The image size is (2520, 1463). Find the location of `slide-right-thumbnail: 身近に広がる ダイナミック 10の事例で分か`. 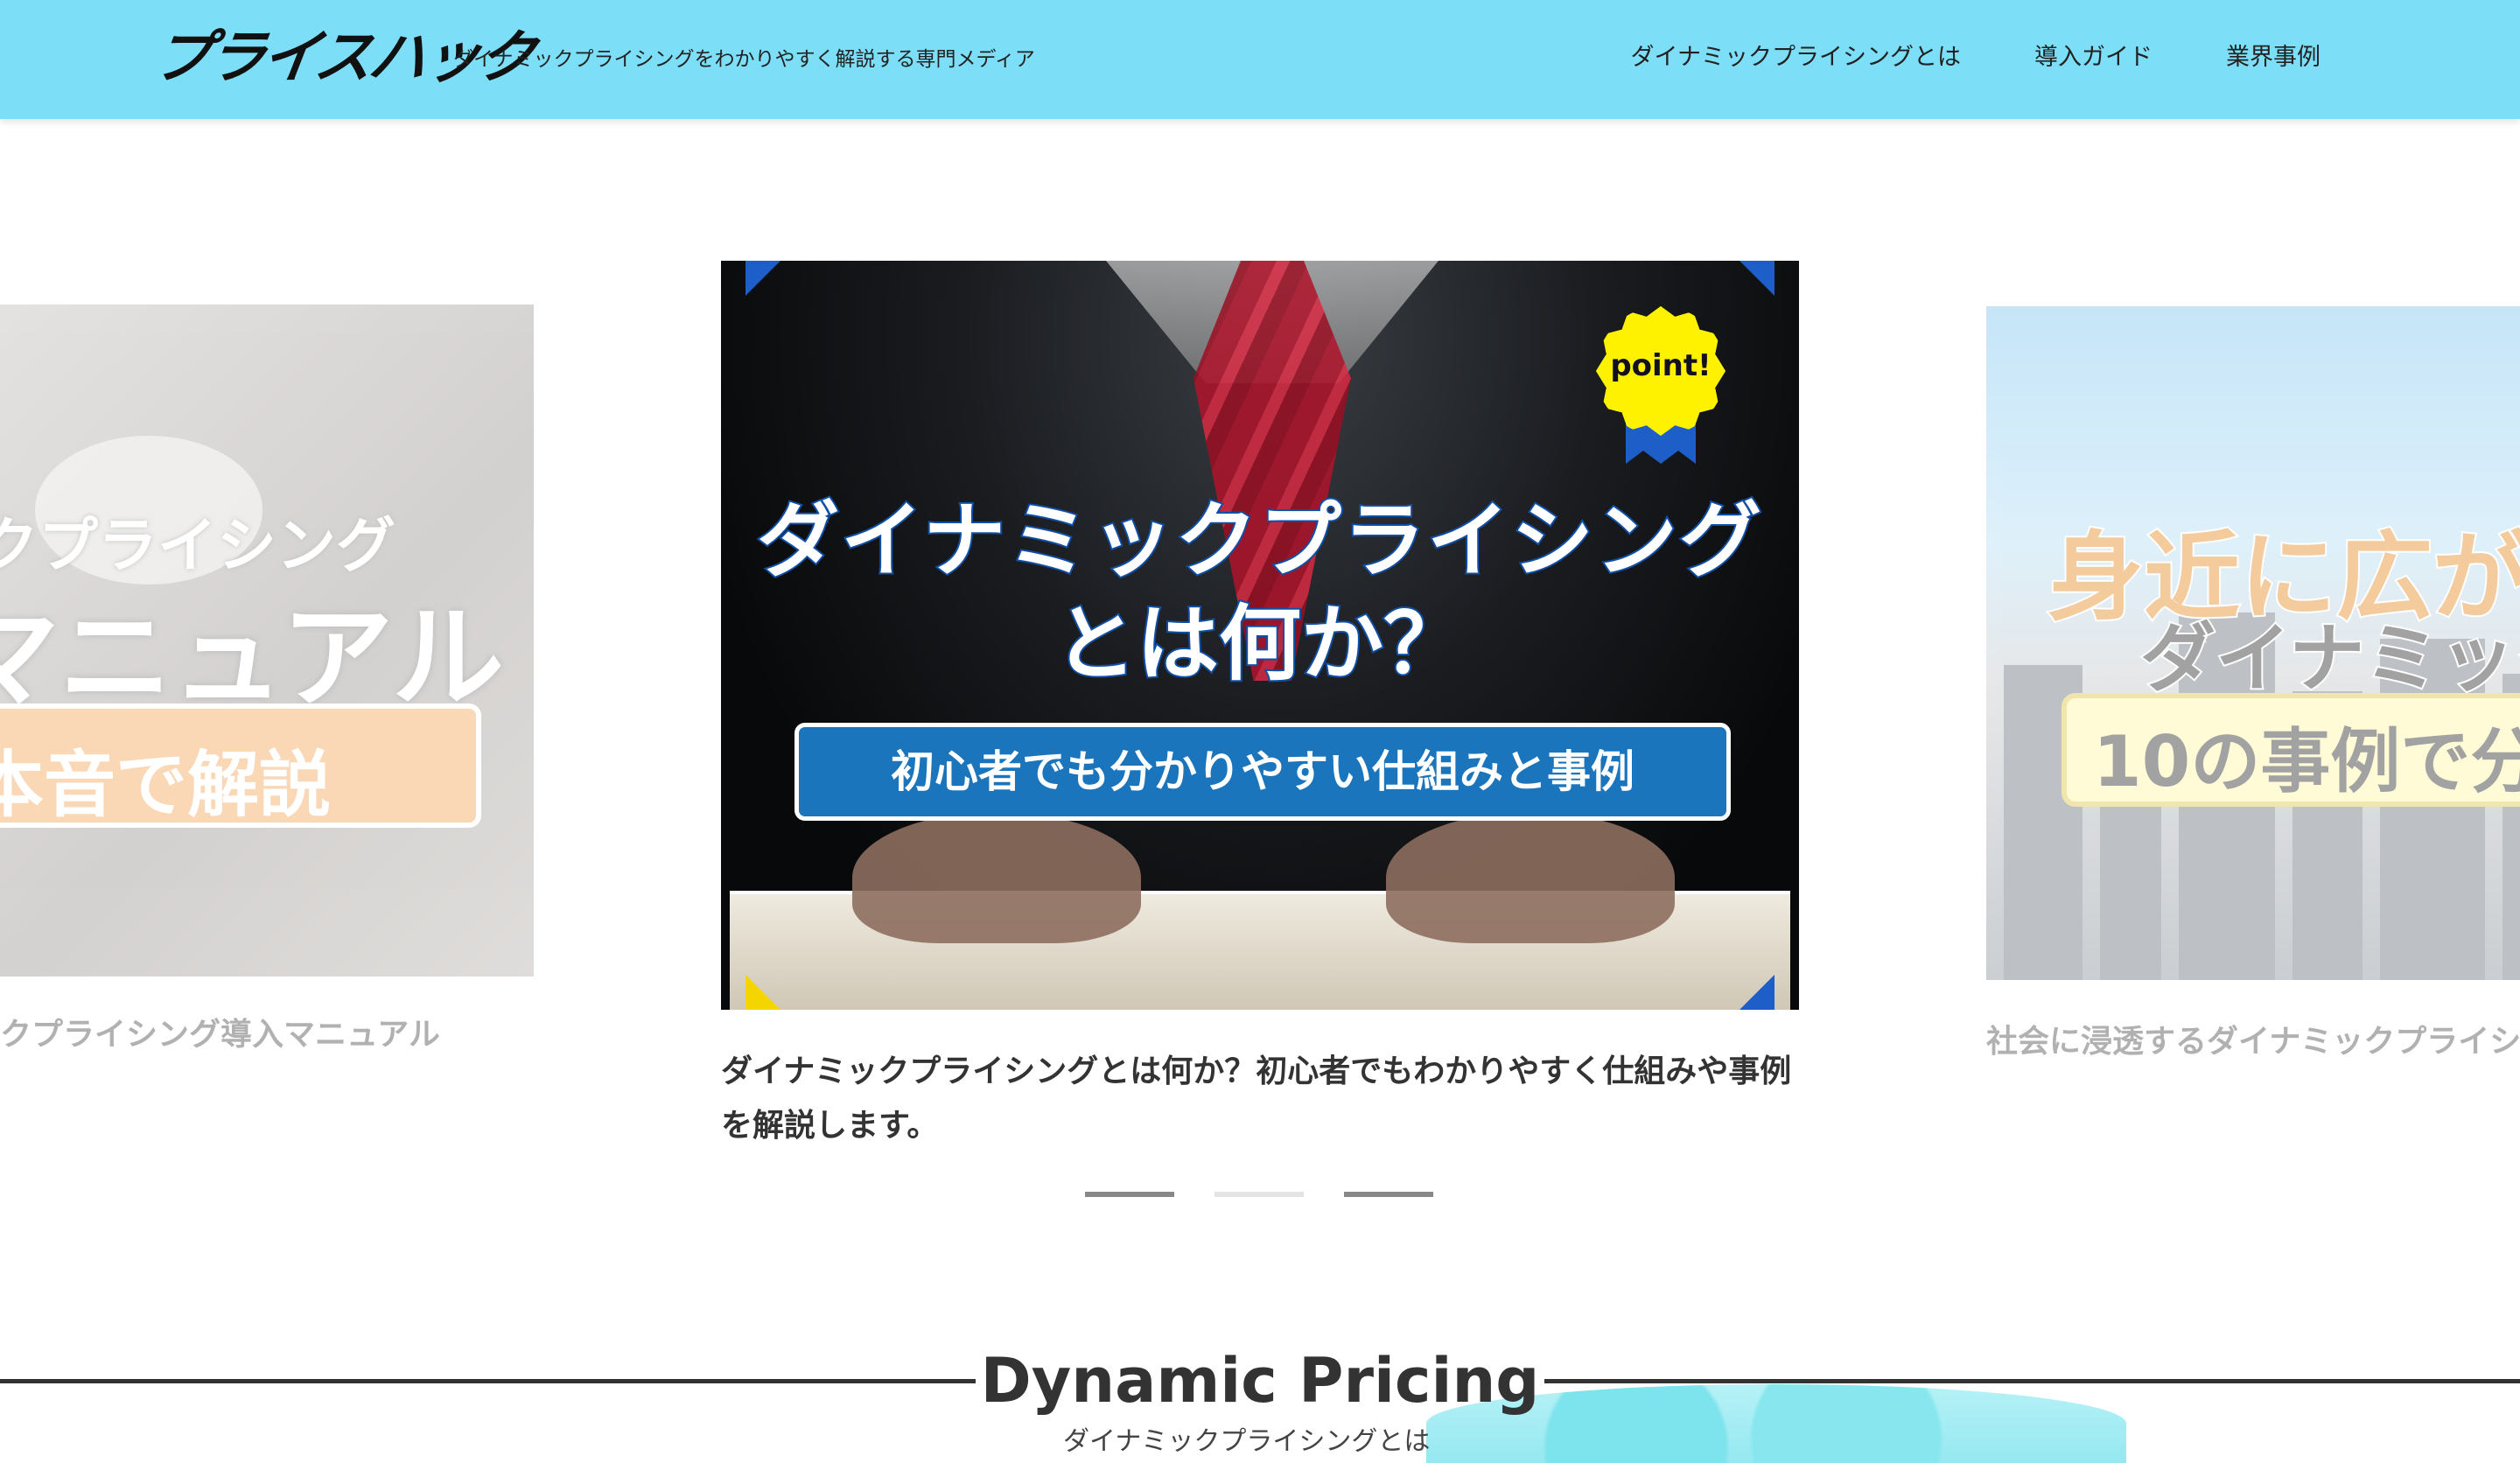

slide-right-thumbnail: 身近に広がる ダイナミック 10の事例で分か is located at coordinates (2253, 643).